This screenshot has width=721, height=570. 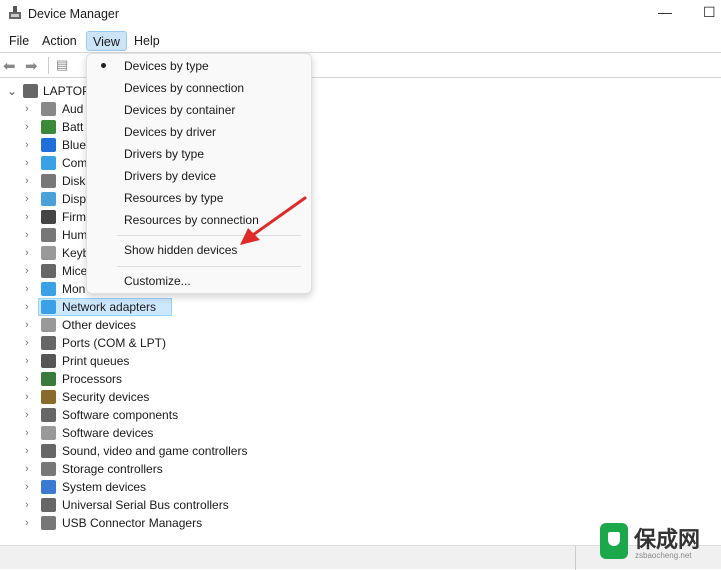 I want to click on menu-item-show-hidden-devices: Show hidden devices, so click(x=180, y=250).